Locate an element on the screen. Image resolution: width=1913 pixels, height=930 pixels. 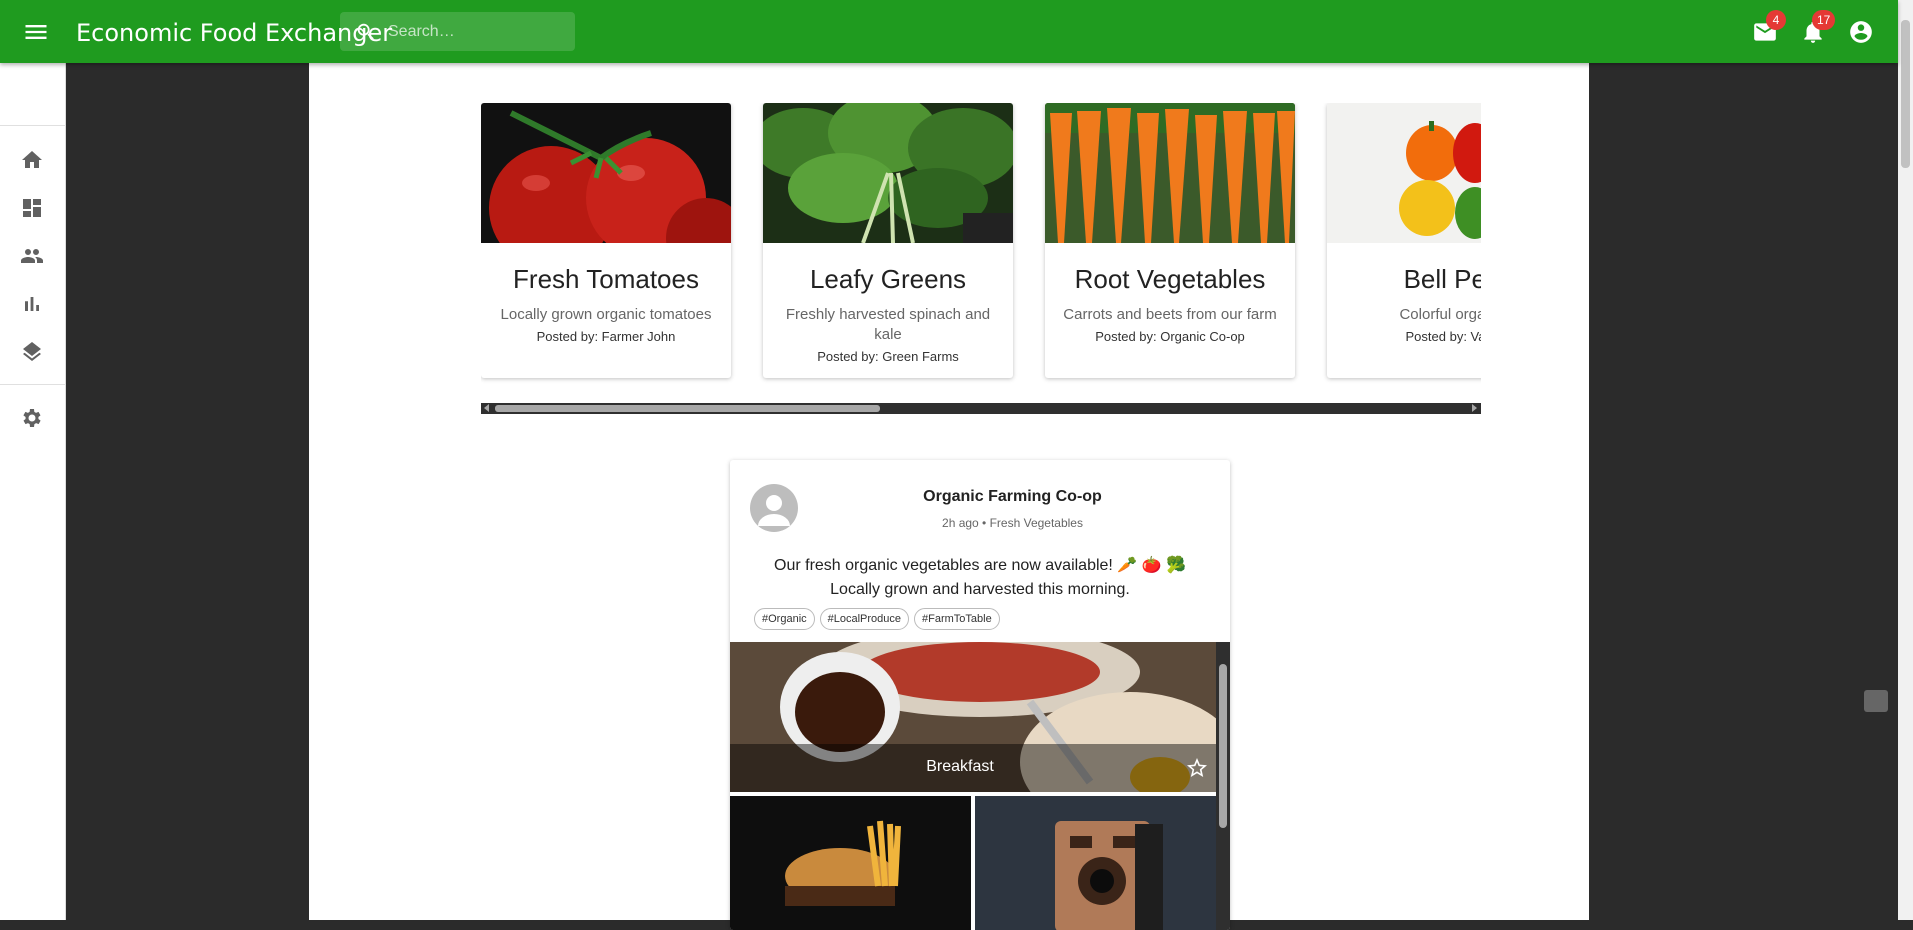
dashboard-icon is located at coordinates (32, 208).